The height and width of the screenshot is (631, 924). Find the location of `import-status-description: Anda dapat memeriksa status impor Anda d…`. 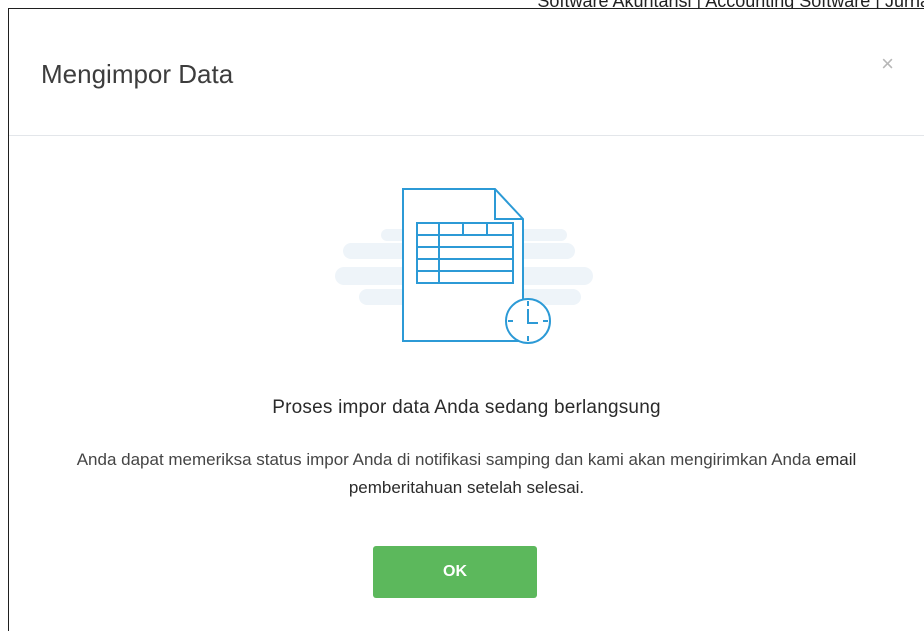

import-status-description: Anda dapat memeriksa status impor Anda d… is located at coordinates (466, 474).